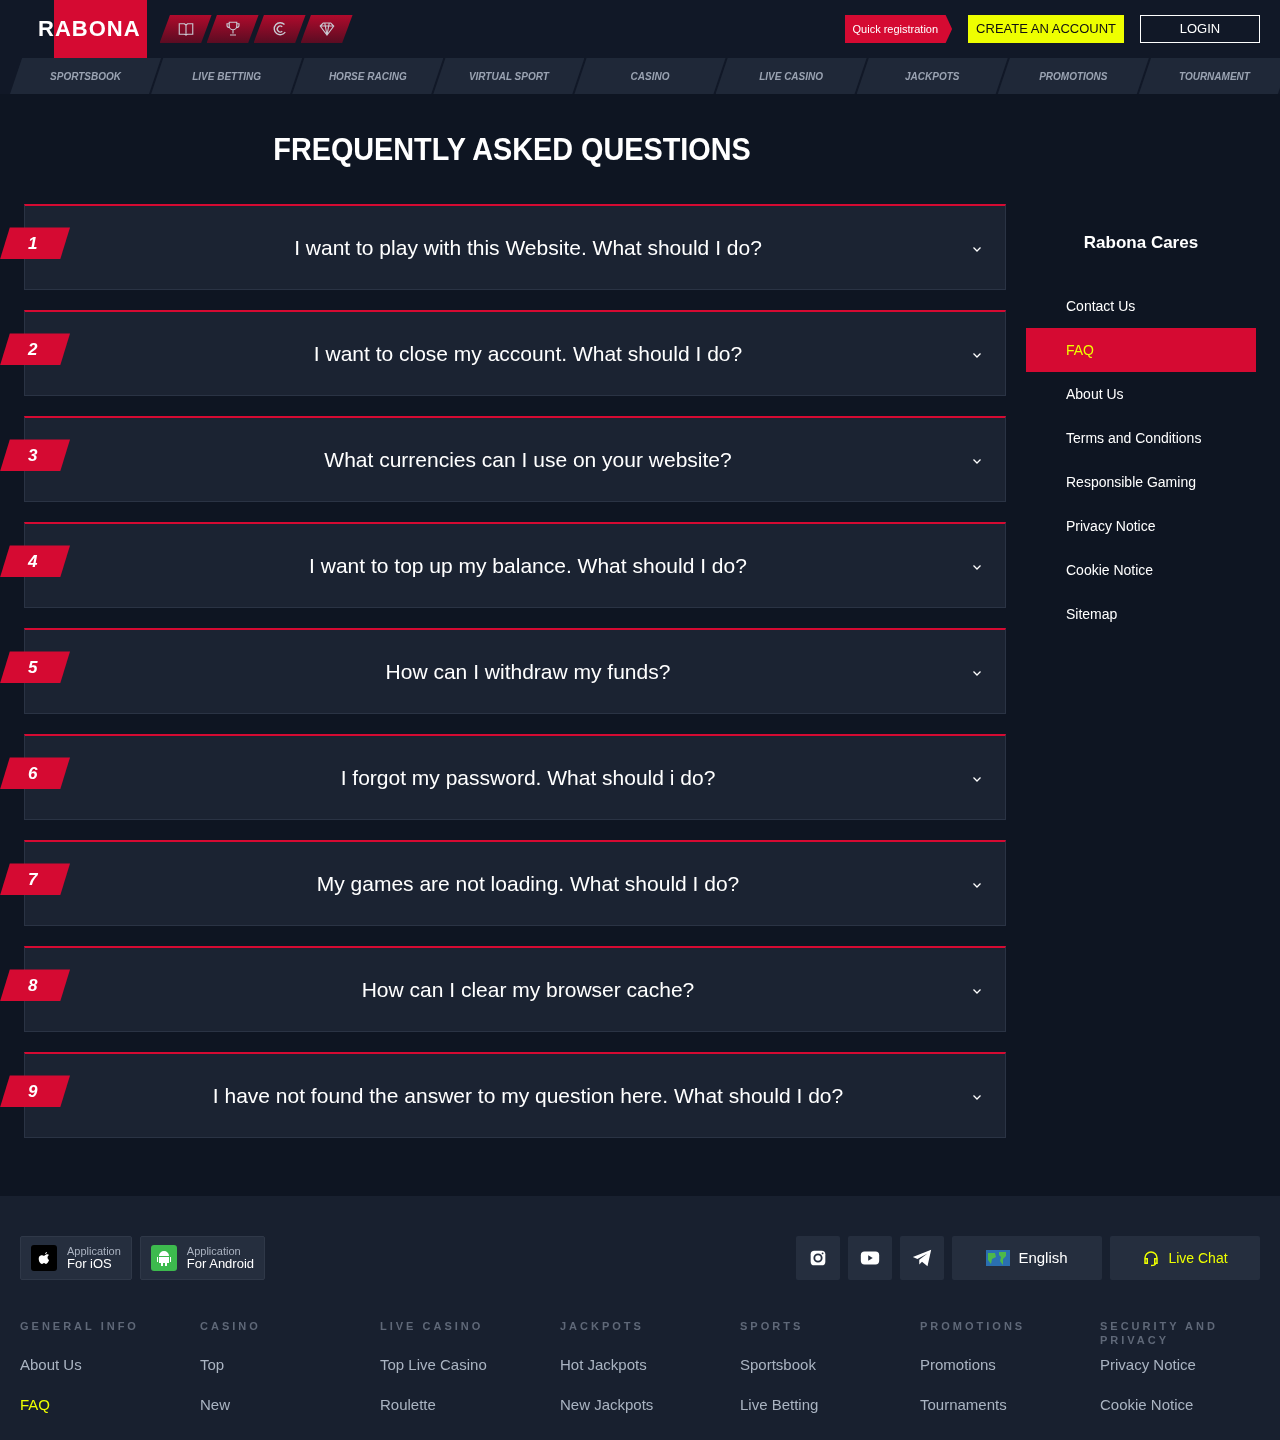  What do you see at coordinates (528, 460) in the screenshot?
I see `question-text: What currencies can I use on your website?` at bounding box center [528, 460].